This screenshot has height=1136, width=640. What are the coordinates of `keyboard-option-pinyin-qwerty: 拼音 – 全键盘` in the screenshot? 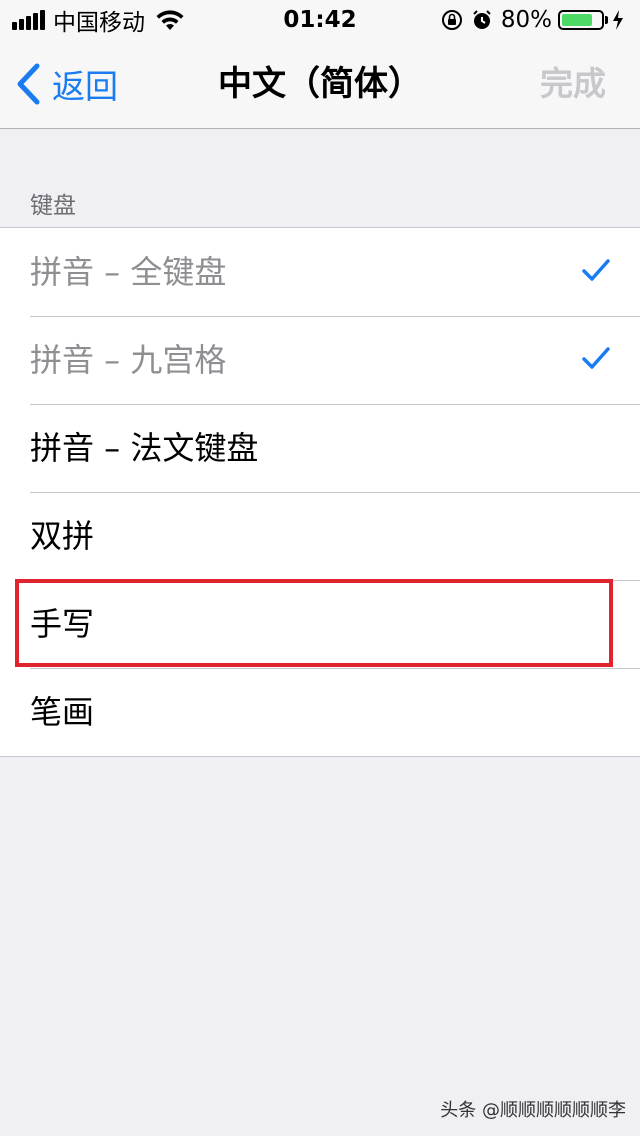 It's located at (320, 272).